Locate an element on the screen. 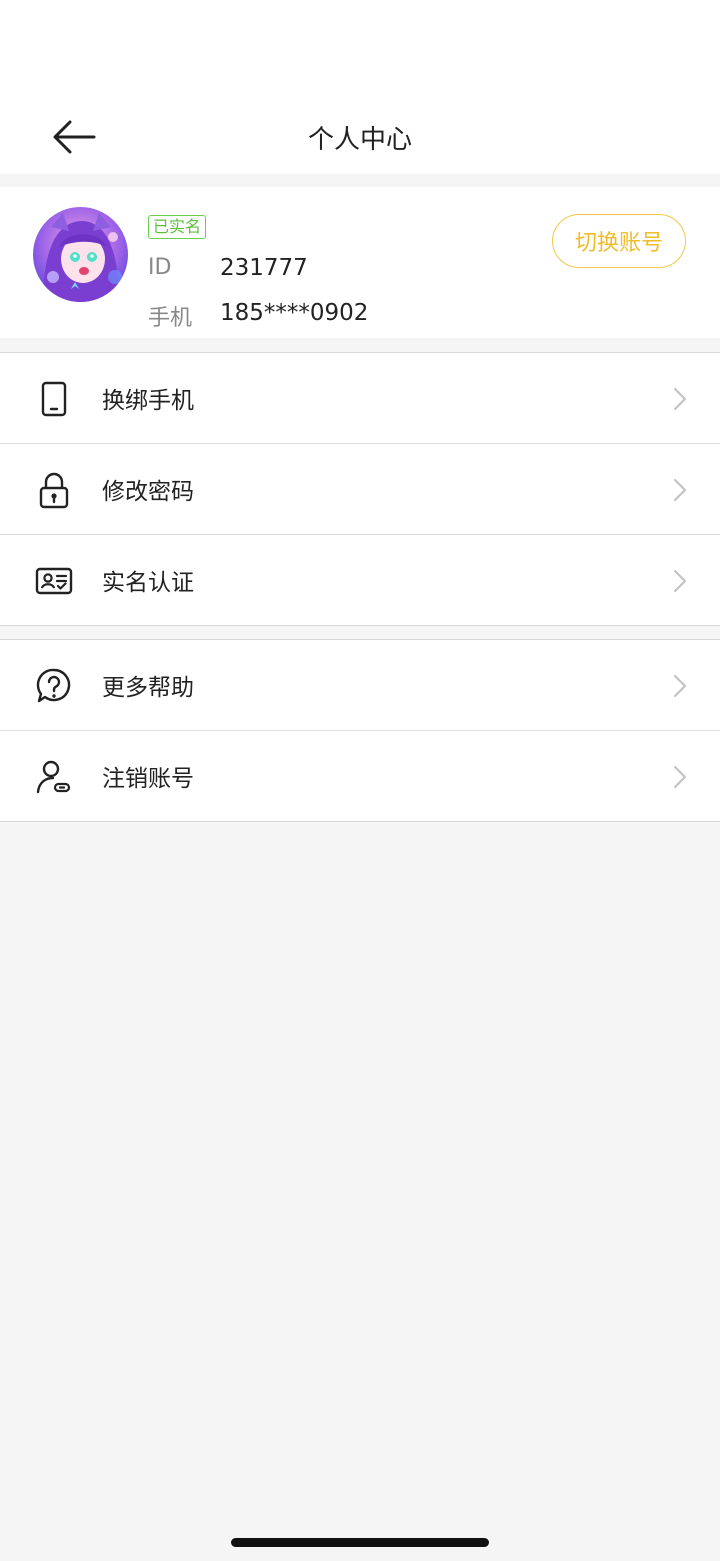  profile-card: 已实名 ID 231777 手机 185****0902 切换账号 is located at coordinates (360, 262).